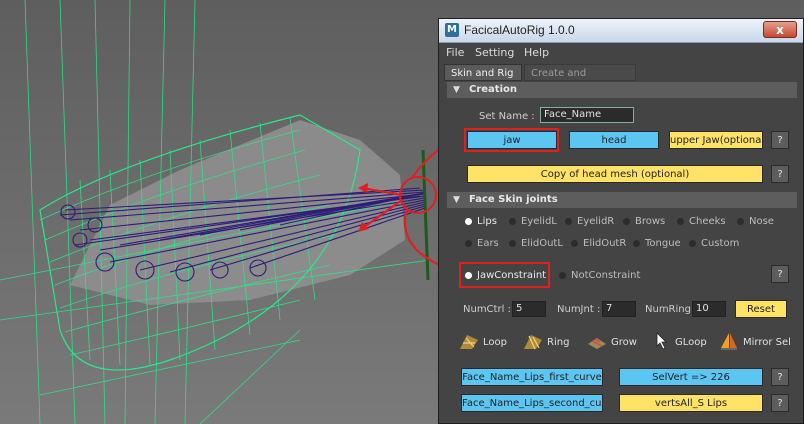 The height and width of the screenshot is (424, 804). I want to click on numjnt-label: NumJnt :, so click(579, 309).